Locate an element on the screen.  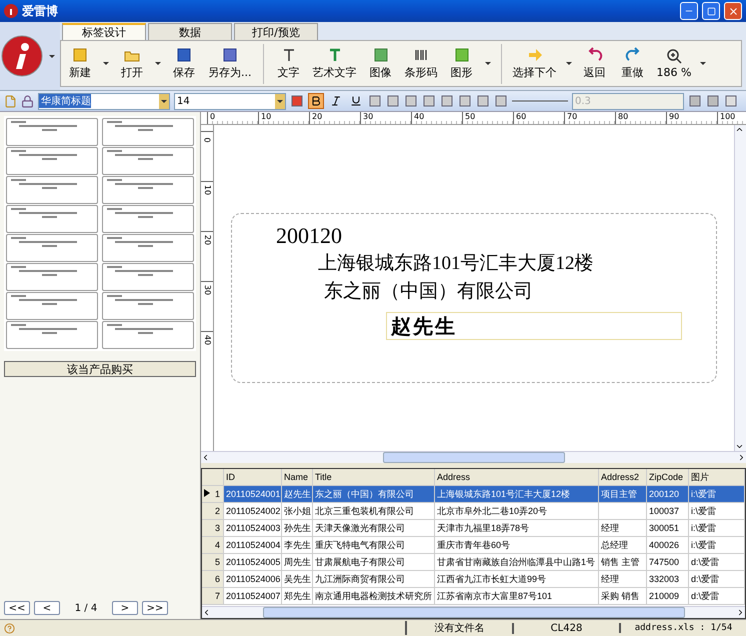
ribbon-button: 条形码 is located at coordinates (421, 63).